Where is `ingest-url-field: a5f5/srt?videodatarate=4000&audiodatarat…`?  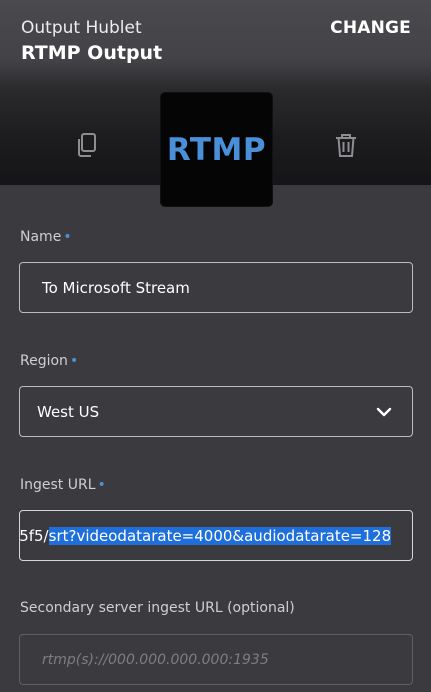 ingest-url-field: a5f5/srt?videodatarate=4000&audiodatarat… is located at coordinates (216, 535).